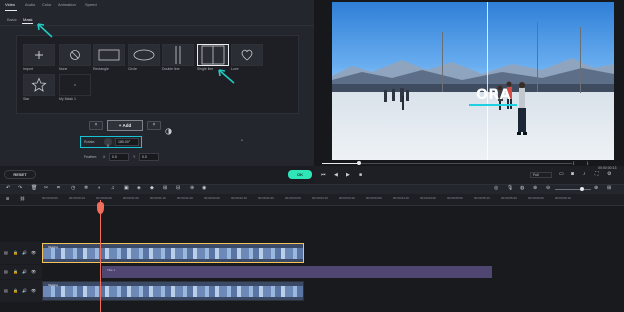 This screenshot has width=624, height=312. What do you see at coordinates (168, 128) in the screenshot?
I see `reverse-mask-button` at bounding box center [168, 128].